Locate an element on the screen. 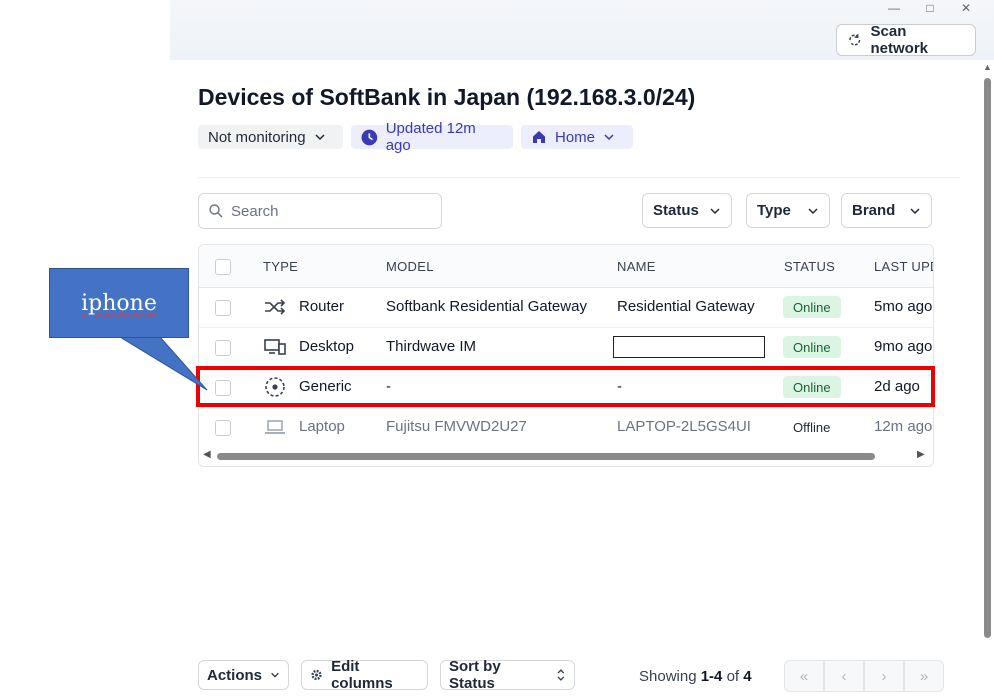  updated-label: Updated 12m ago is located at coordinates (430, 137).